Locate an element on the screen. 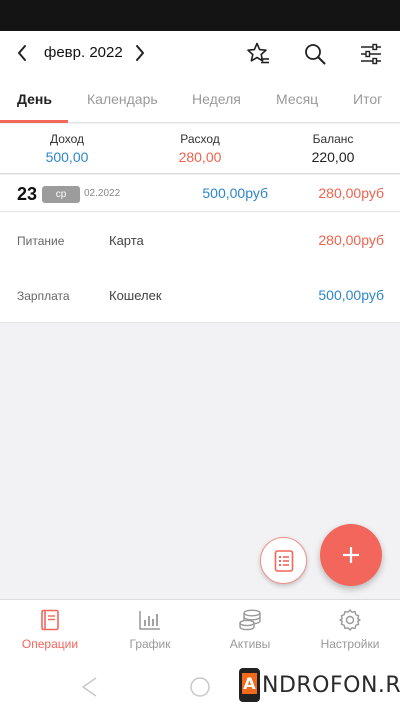 The height and width of the screenshot is (715, 400). add-transaction-button is located at coordinates (351, 555).